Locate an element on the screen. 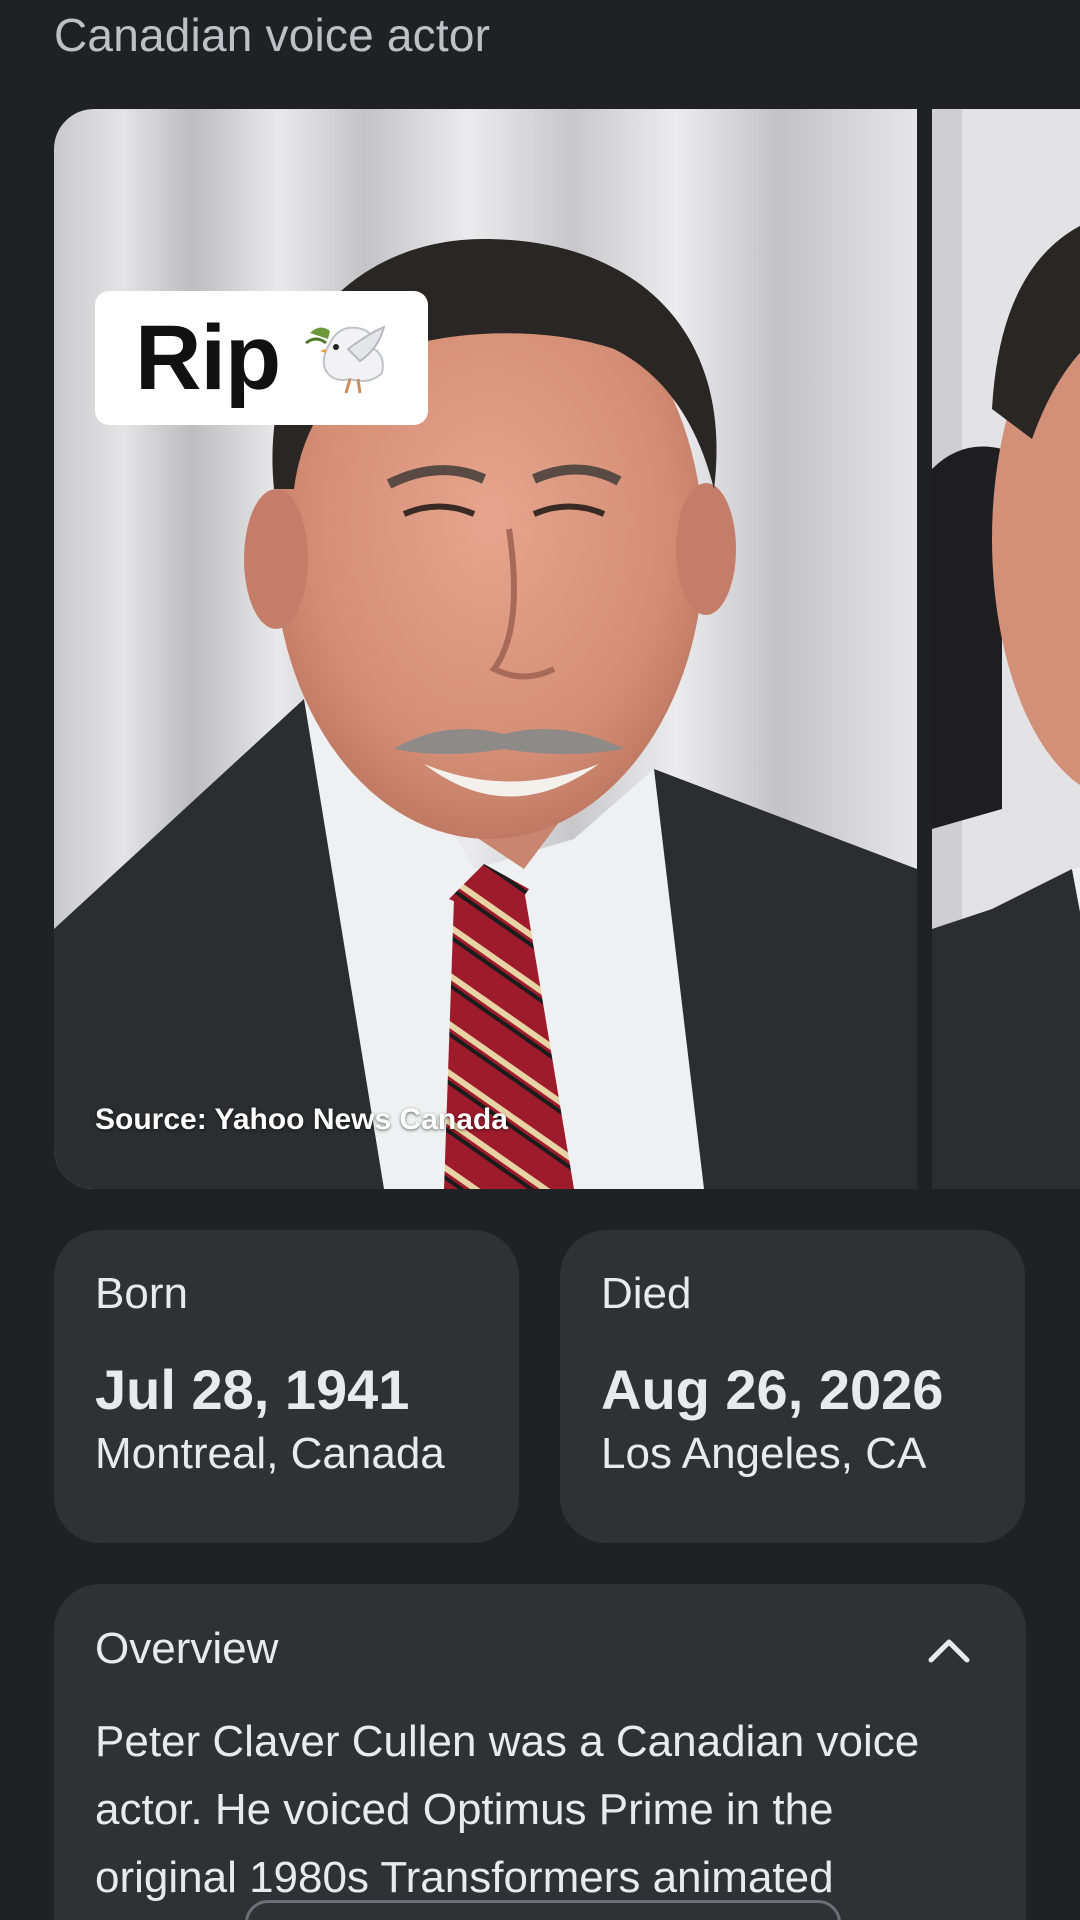 The image size is (1080, 1920). born-place: Montreal, Canada is located at coordinates (270, 1453).